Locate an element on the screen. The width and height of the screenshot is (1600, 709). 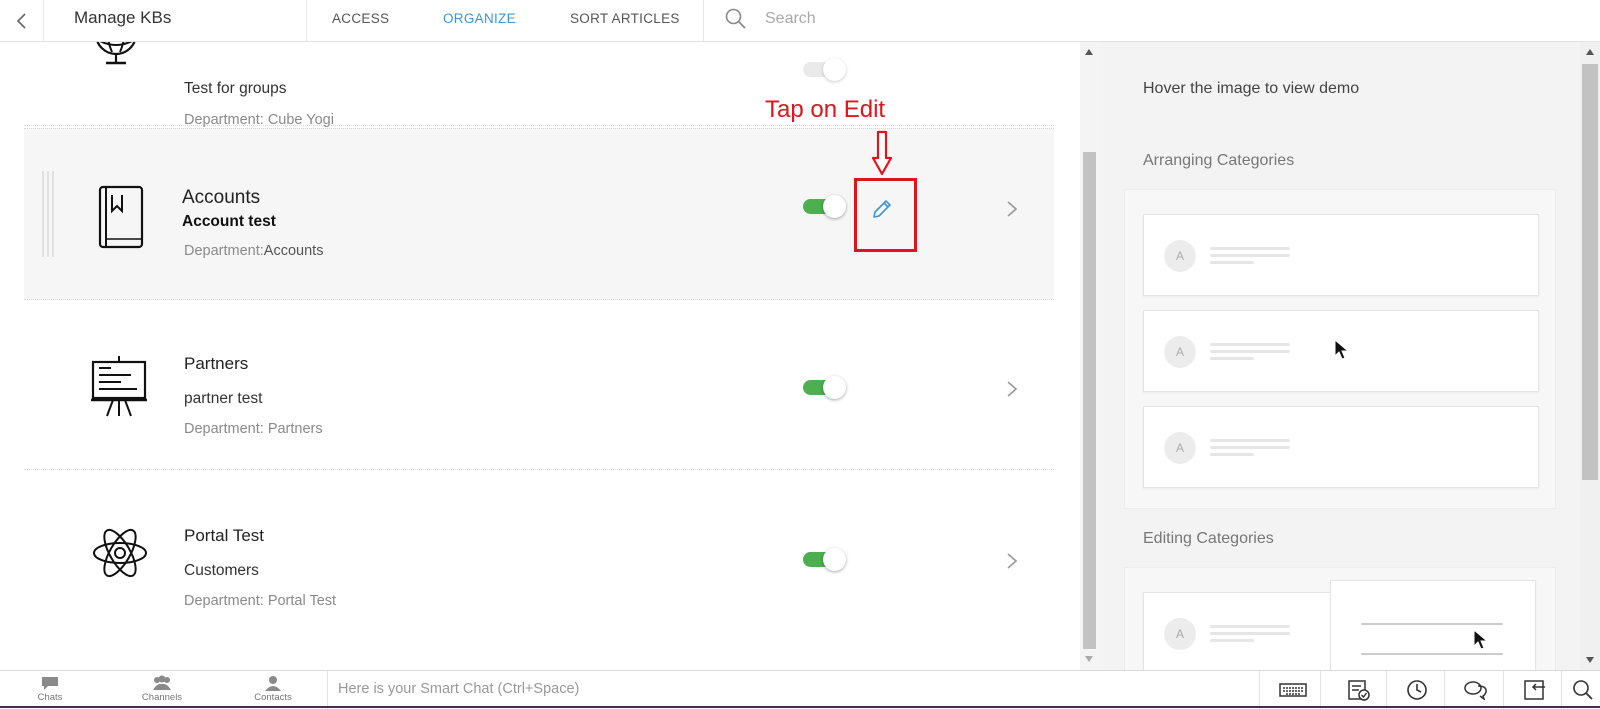
list-scrollbar-thumb is located at coordinates (1089, 400).